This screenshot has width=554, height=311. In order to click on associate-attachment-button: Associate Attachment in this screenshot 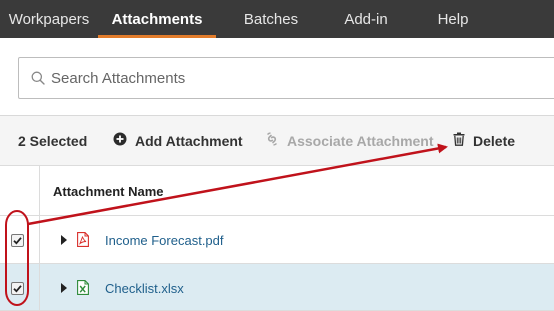, I will do `click(359, 140)`.